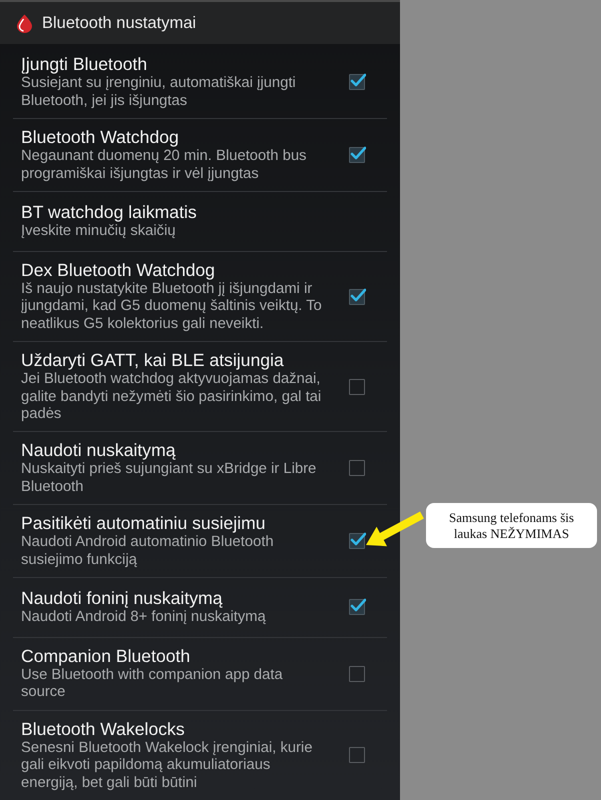 The height and width of the screenshot is (800, 601). Describe the element at coordinates (118, 270) in the screenshot. I see `setting-title: Dex Bluetooth Watchdog` at that location.